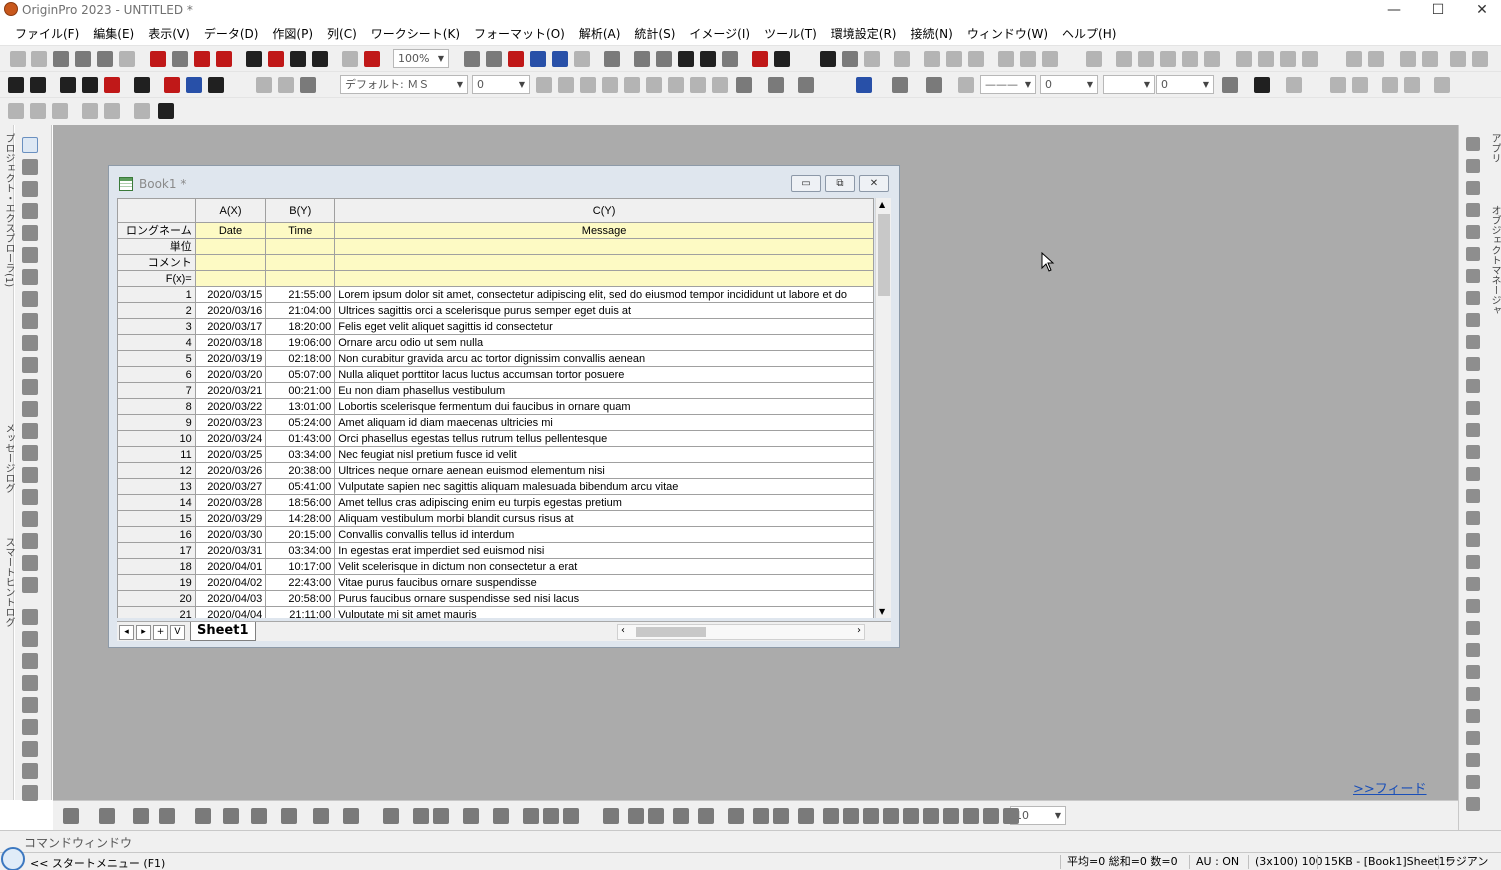  What do you see at coordinates (300, 518) in the screenshot?
I see `time-cell: 14:28:00` at bounding box center [300, 518].